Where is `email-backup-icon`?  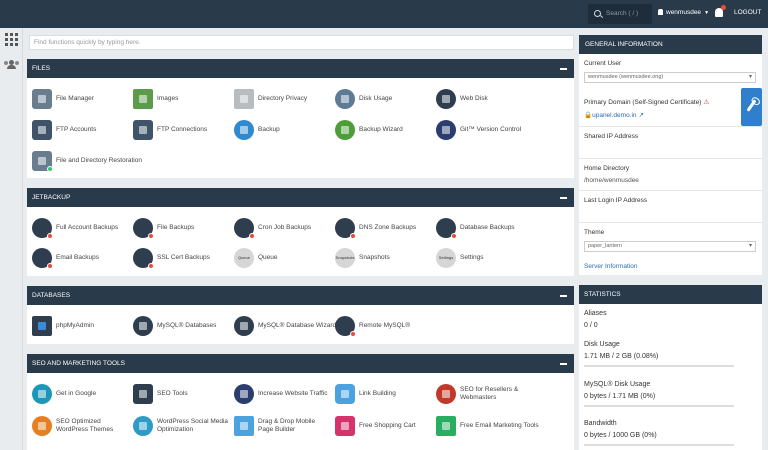
email-backup-icon is located at coordinates (42, 258).